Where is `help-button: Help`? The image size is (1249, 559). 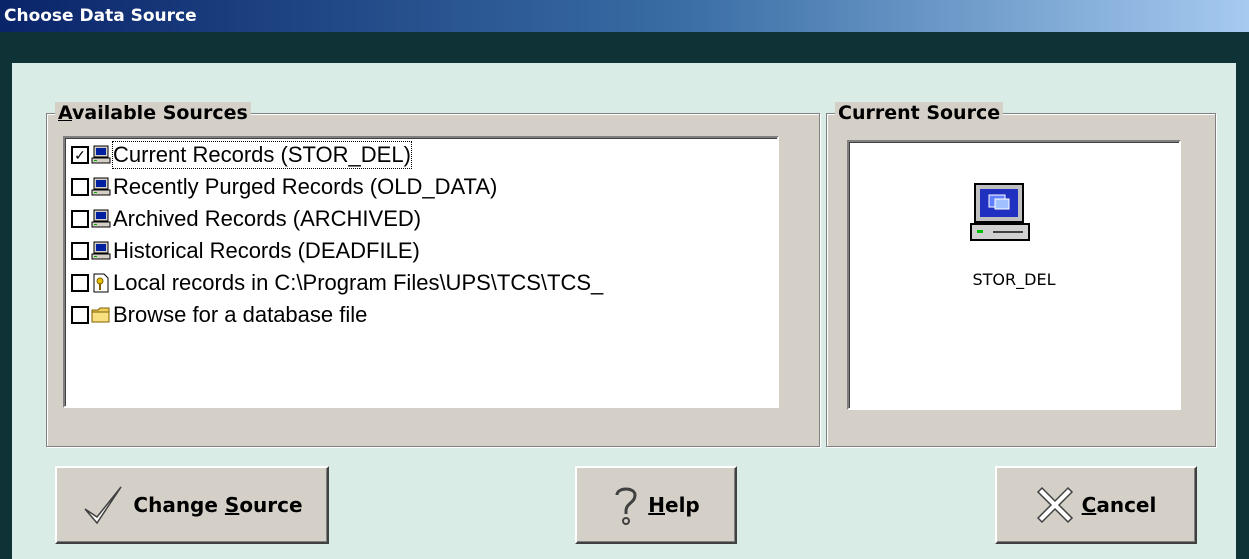
help-button: Help is located at coordinates (656, 505).